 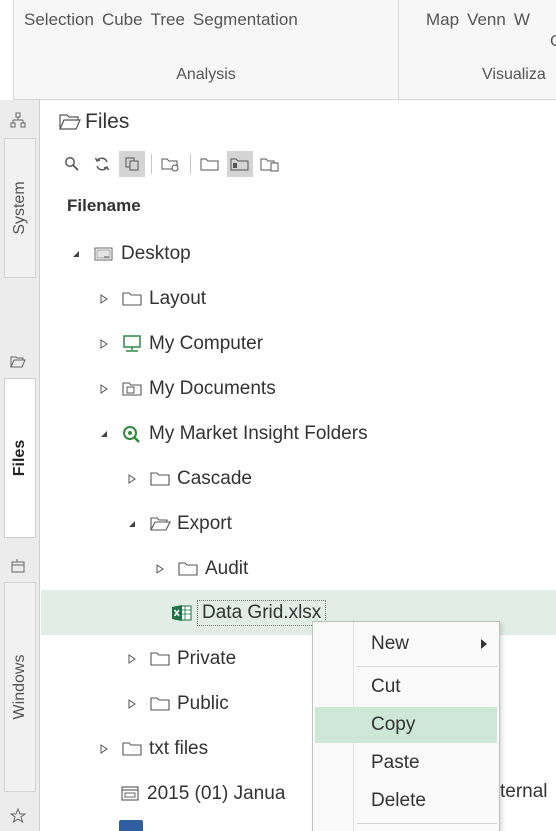 What do you see at coordinates (179, 748) in the screenshot?
I see `tree-item-label: txt files` at bounding box center [179, 748].